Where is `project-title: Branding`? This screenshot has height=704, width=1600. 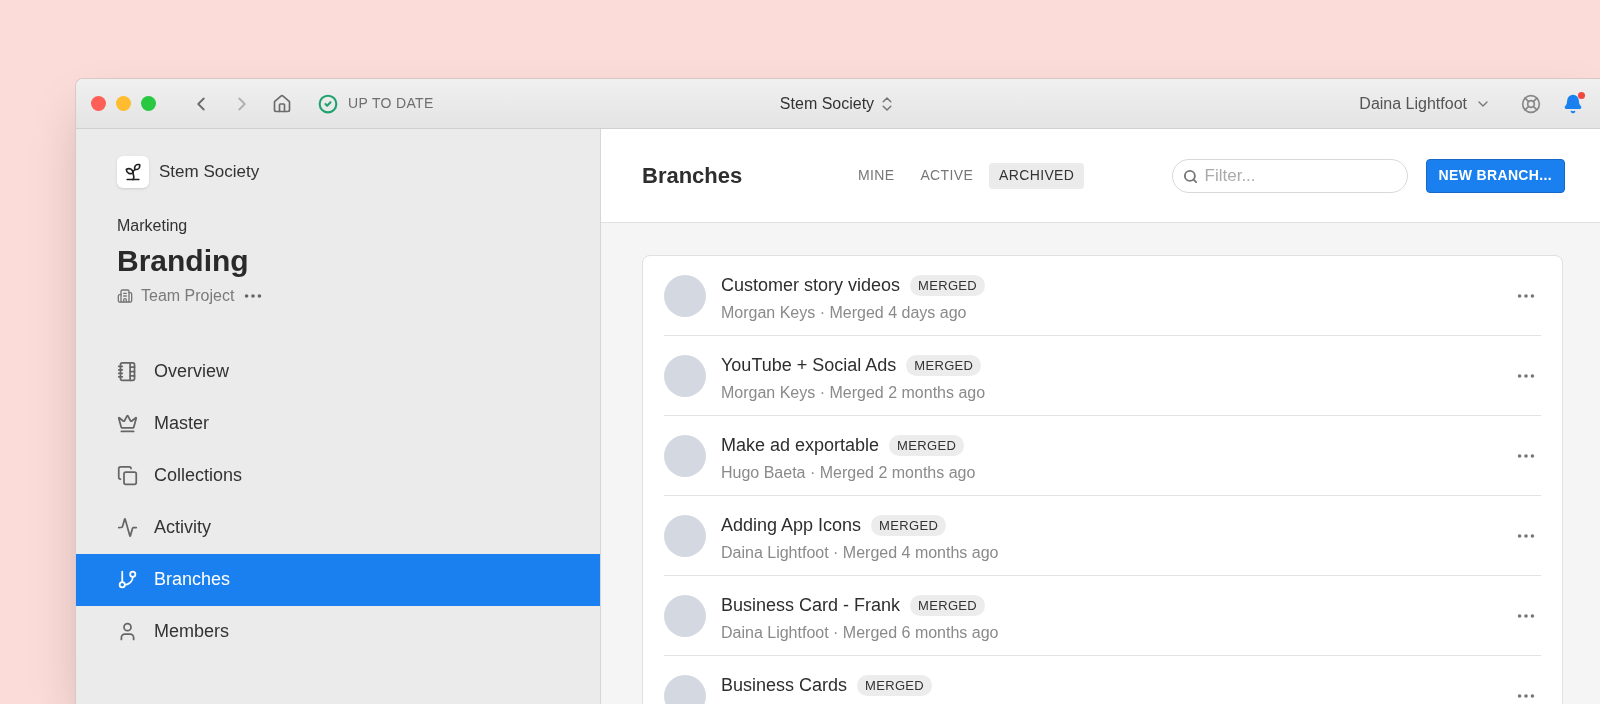
project-title: Branding is located at coordinates (183, 261).